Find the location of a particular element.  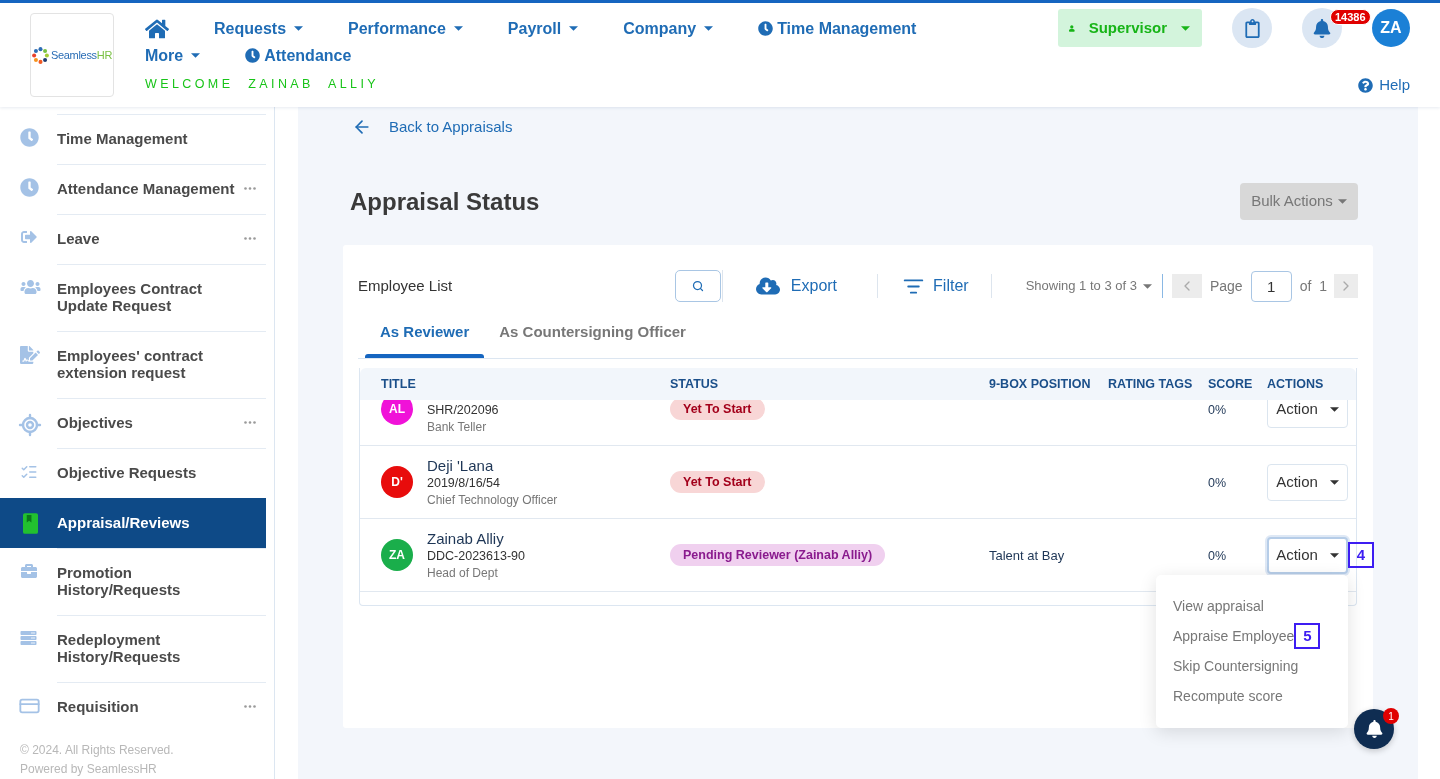

column-header: ACTIONS is located at coordinates (1296, 384).